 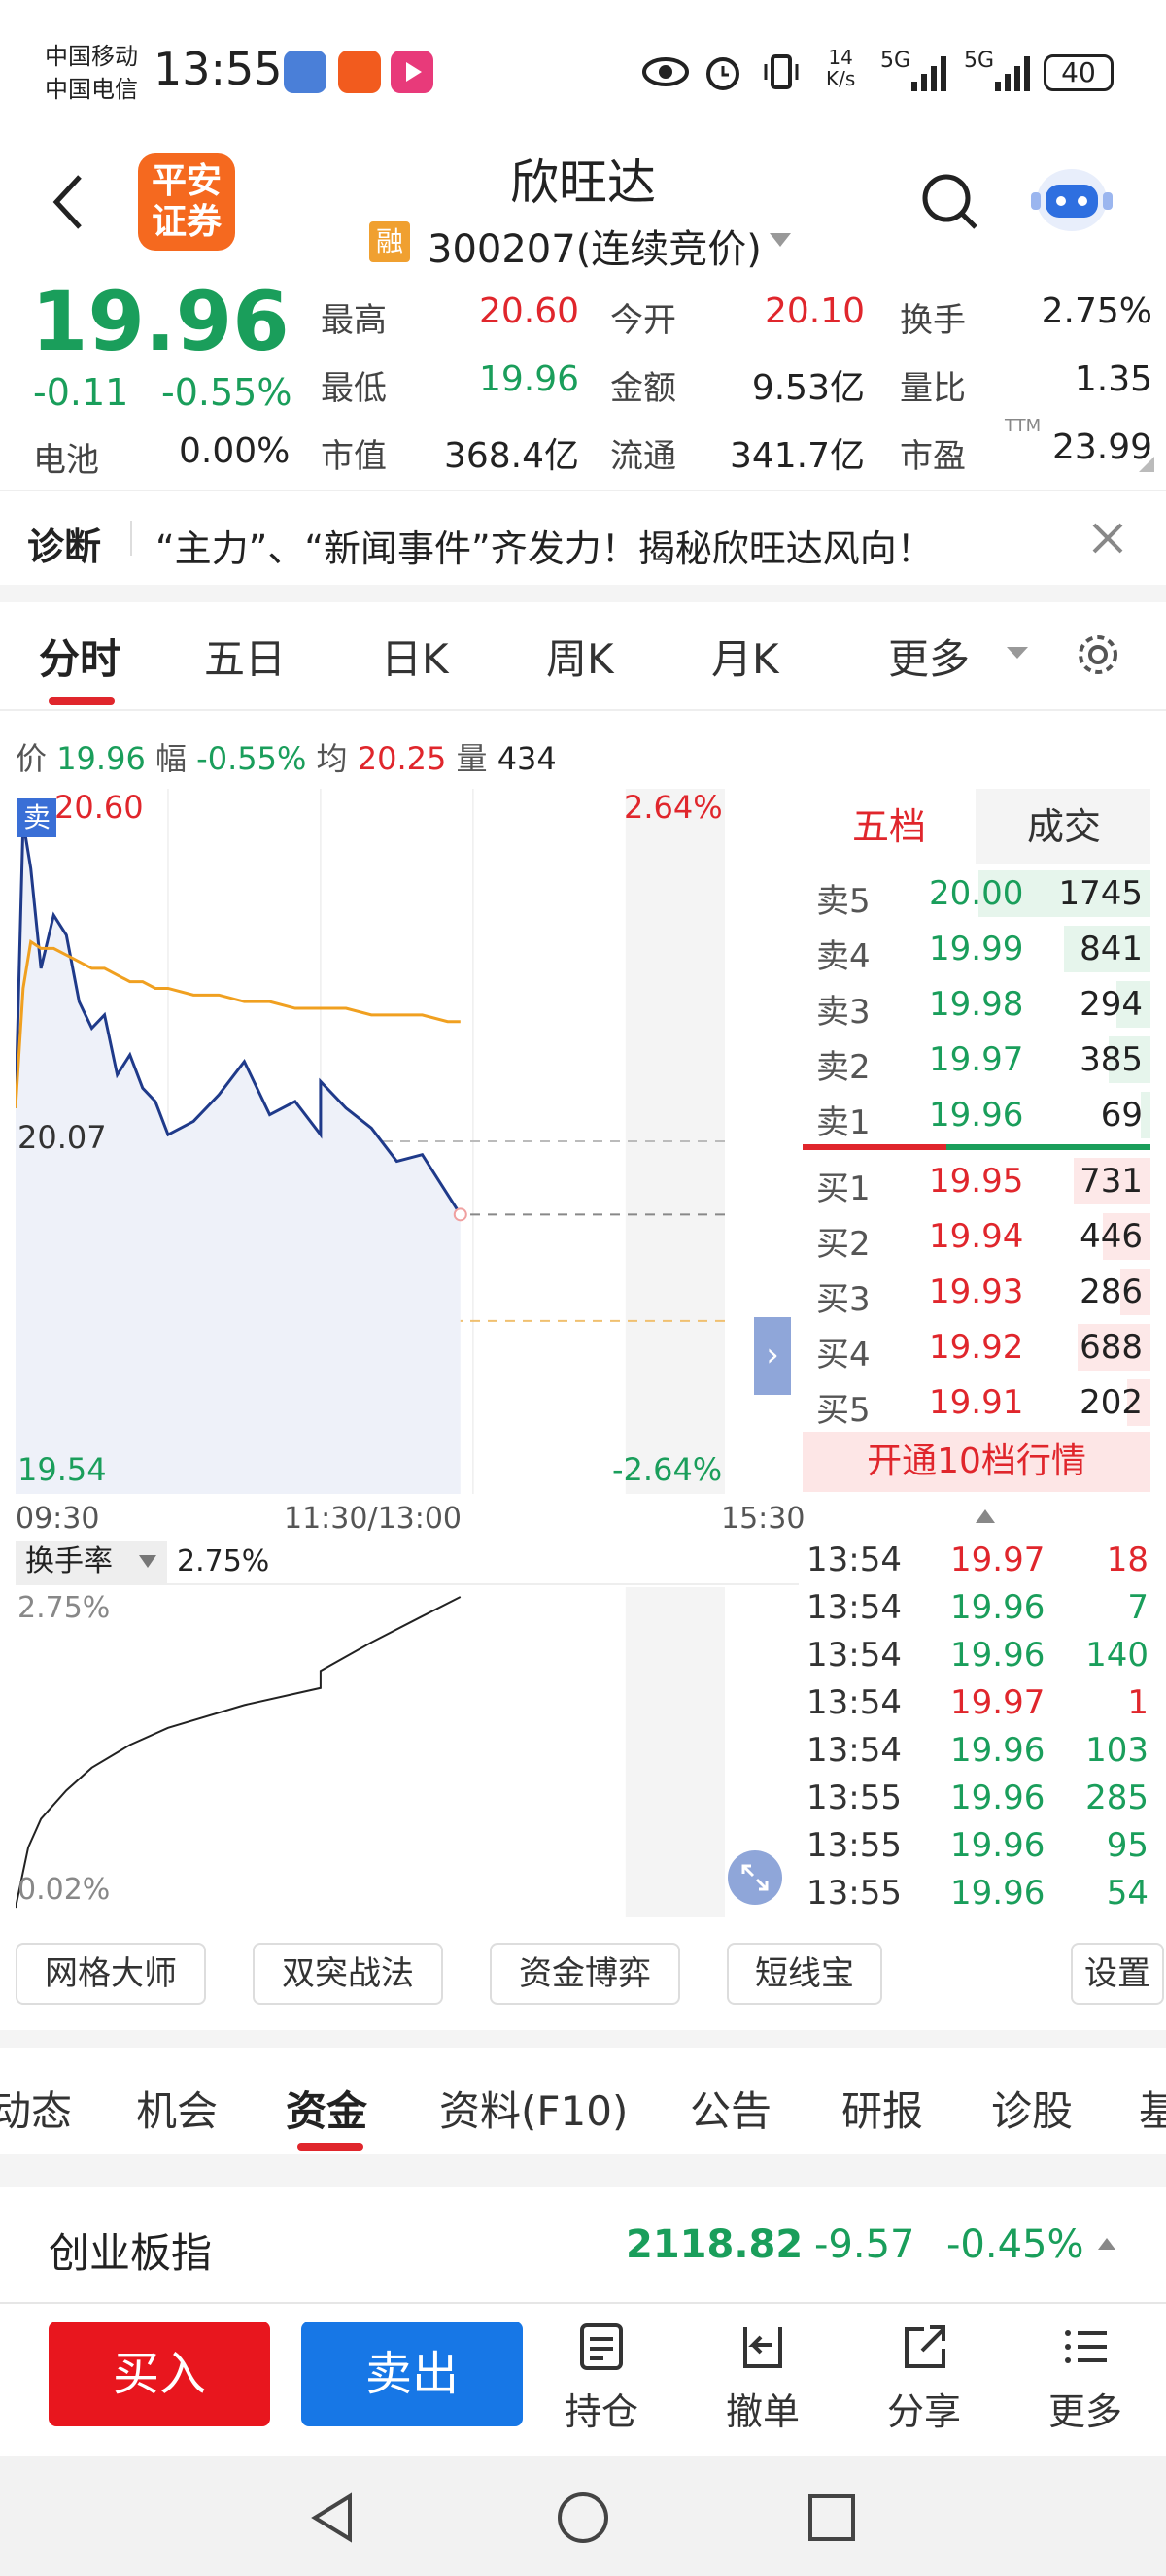 What do you see at coordinates (722, 73) in the screenshot?
I see `alarm-icon` at bounding box center [722, 73].